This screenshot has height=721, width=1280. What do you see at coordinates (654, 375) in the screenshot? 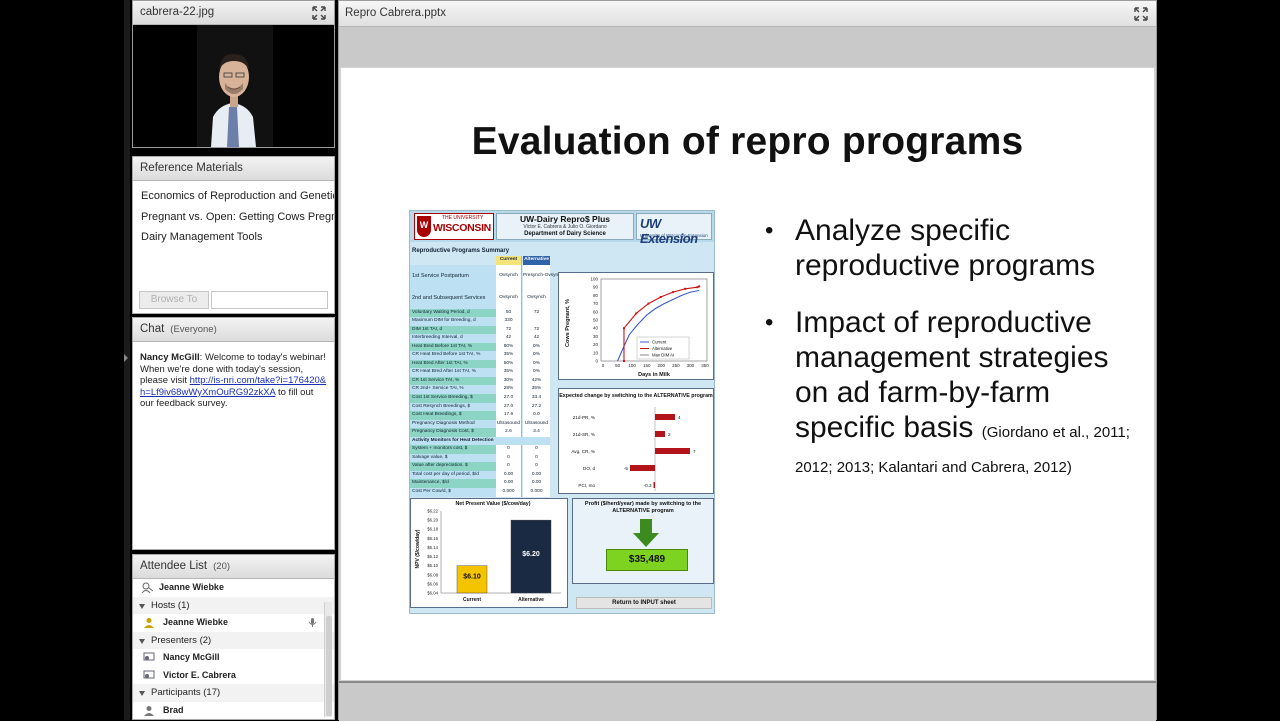
I see `x-axis-label: Days in Milk` at bounding box center [654, 375].